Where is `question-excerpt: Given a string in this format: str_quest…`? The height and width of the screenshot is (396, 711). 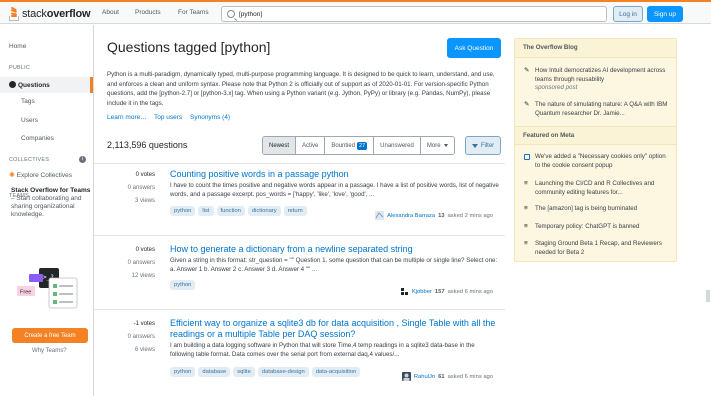 question-excerpt: Given a string in this format: str_quest… is located at coordinates (334, 265).